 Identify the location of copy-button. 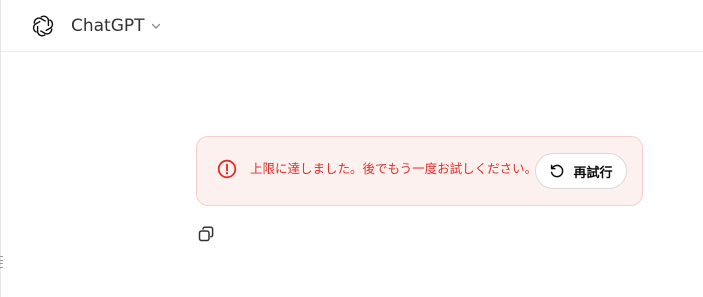
(206, 236).